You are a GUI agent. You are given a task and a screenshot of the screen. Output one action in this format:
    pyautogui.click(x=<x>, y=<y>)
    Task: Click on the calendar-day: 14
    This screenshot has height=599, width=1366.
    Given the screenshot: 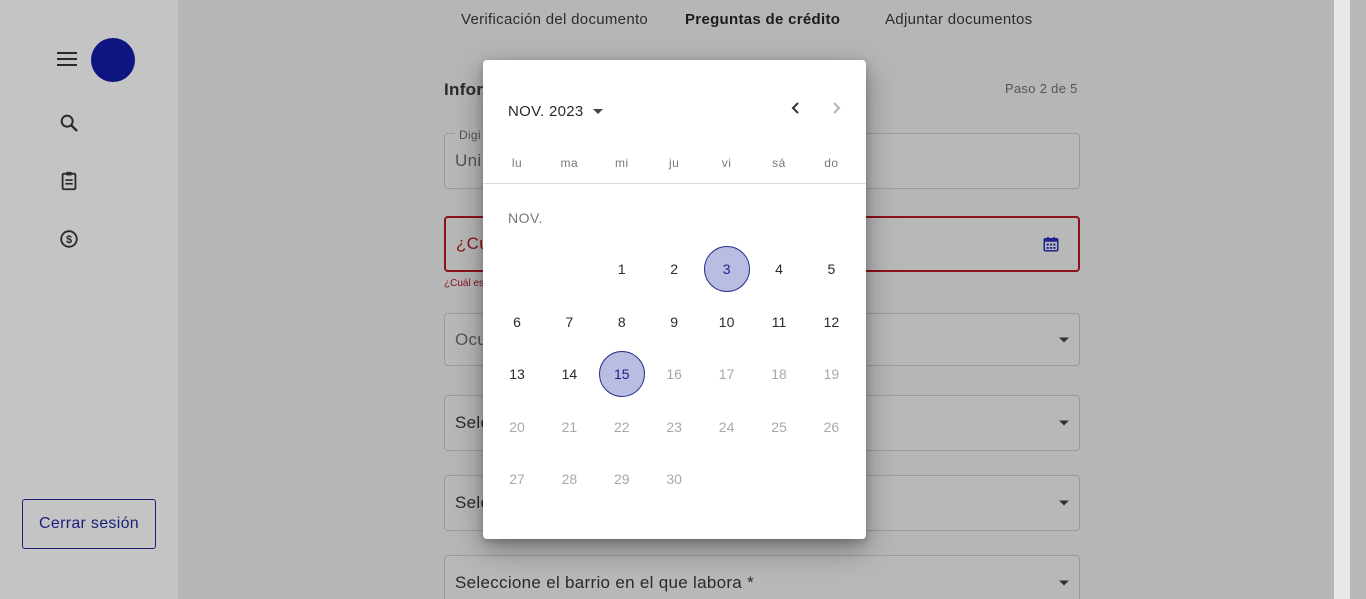 What is the action you would take?
    pyautogui.click(x=569, y=374)
    